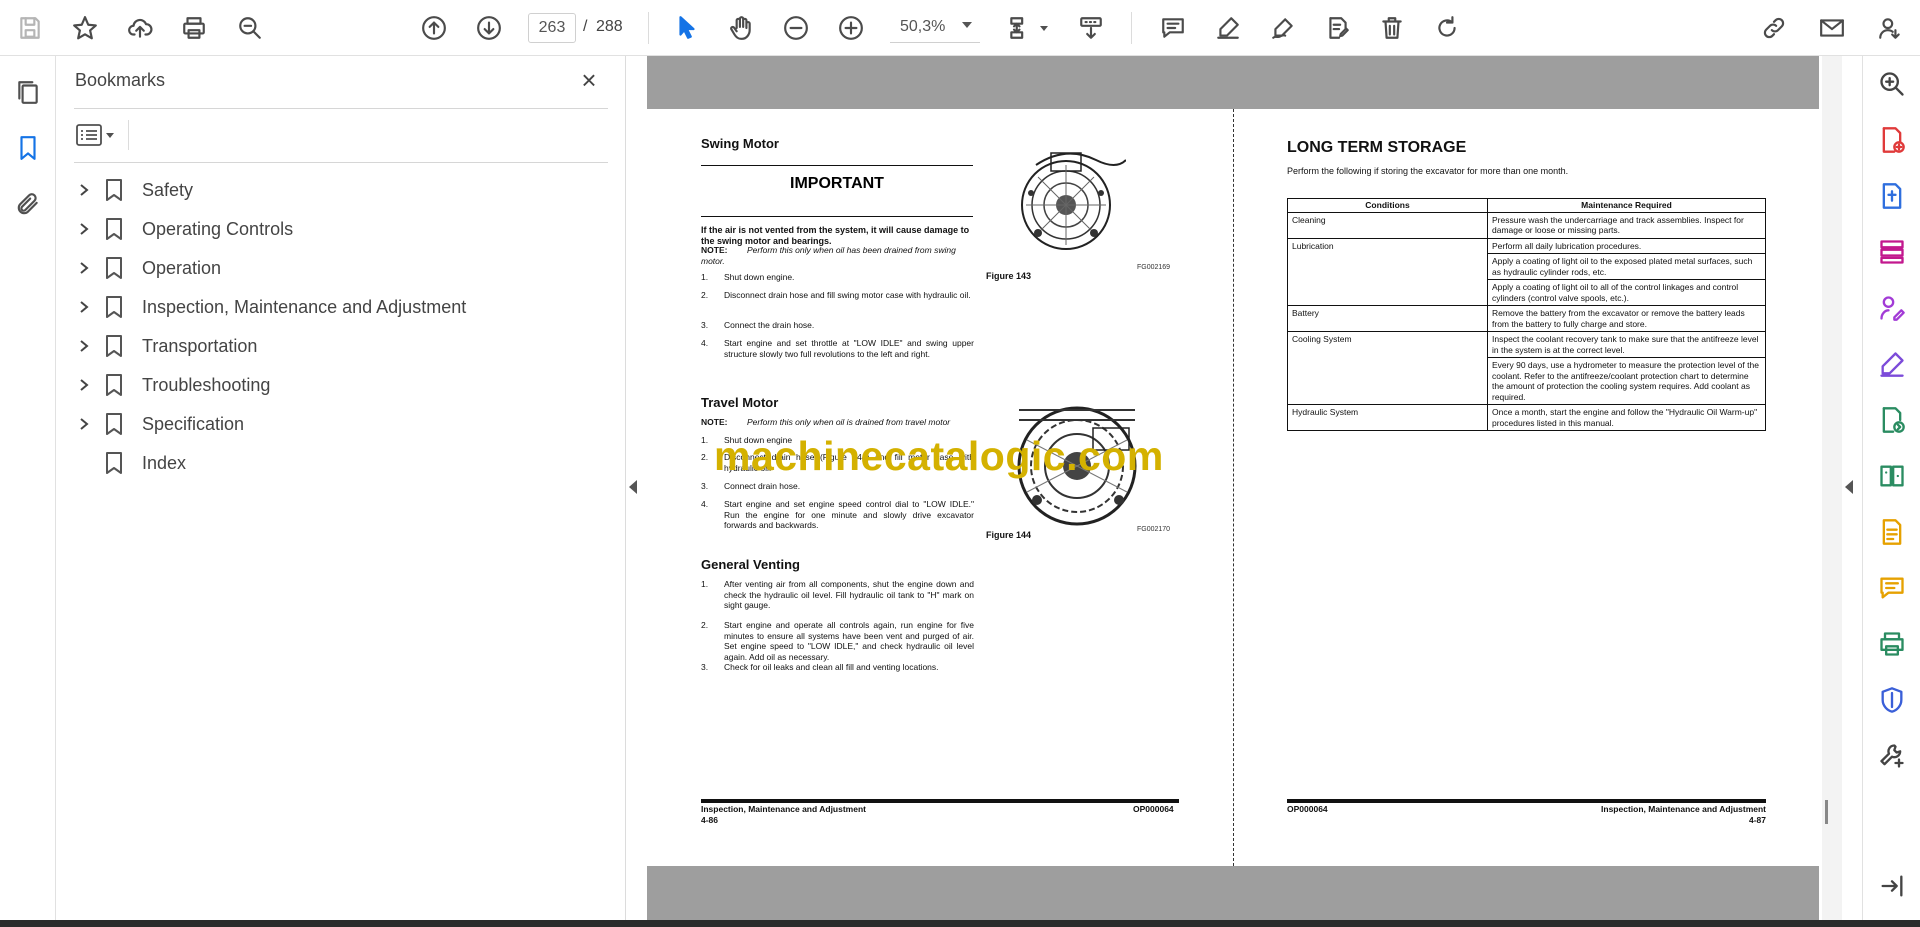 Image resolution: width=1920 pixels, height=927 pixels. I want to click on attachment-paperclip-icon, so click(28, 204).